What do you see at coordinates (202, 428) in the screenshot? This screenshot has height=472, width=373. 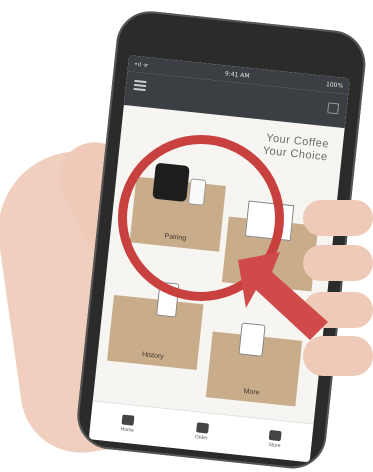 I see `cart-icon` at bounding box center [202, 428].